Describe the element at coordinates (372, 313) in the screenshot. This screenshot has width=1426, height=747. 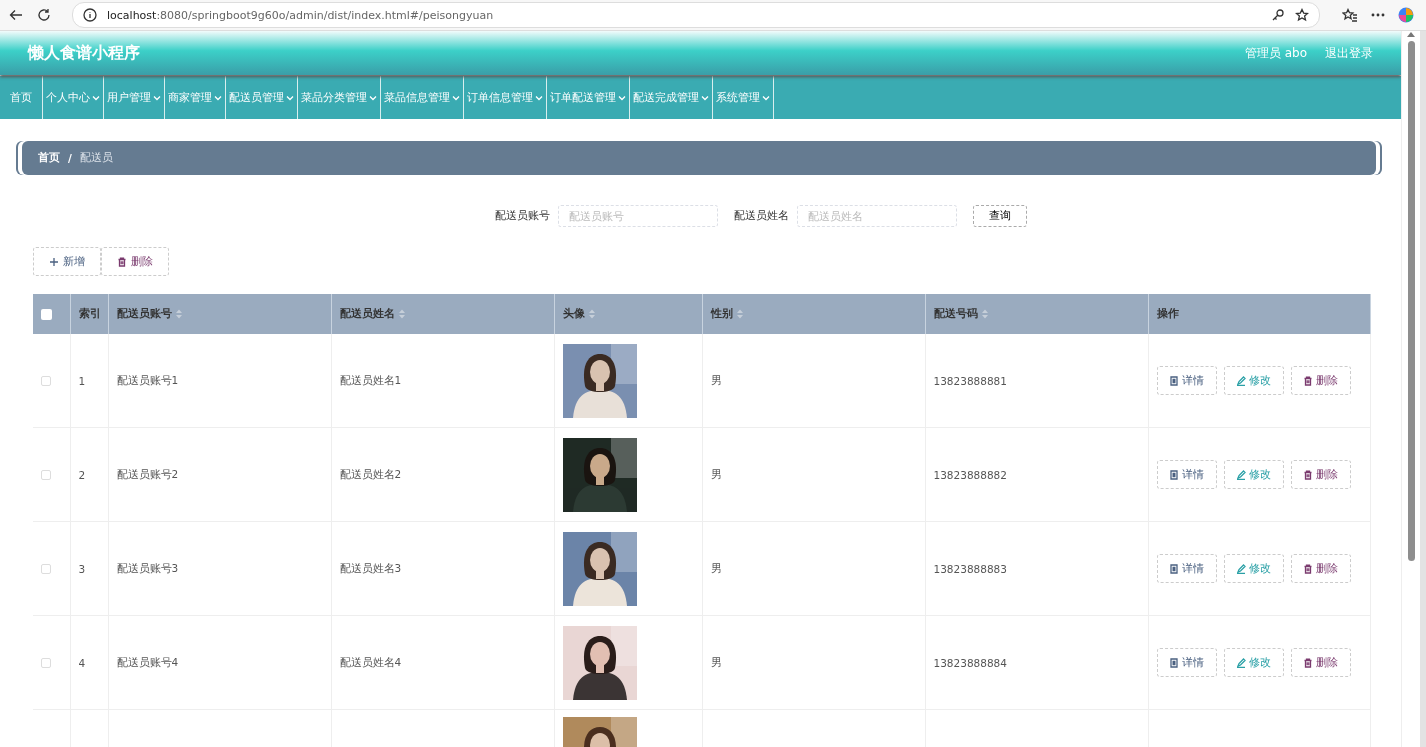
I see `column-header: 配送员姓名` at that location.